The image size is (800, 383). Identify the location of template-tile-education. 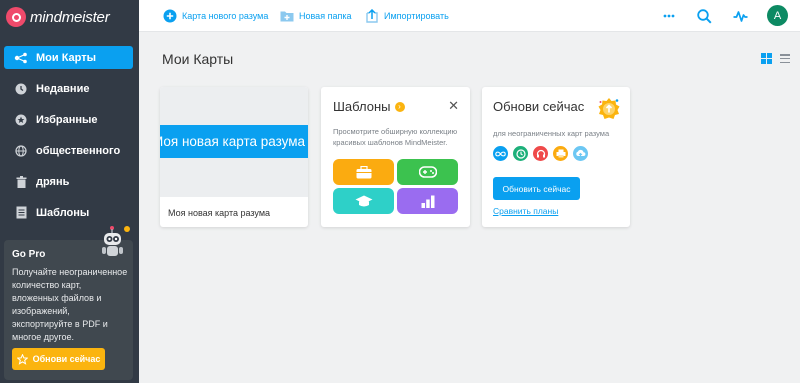
(363, 201).